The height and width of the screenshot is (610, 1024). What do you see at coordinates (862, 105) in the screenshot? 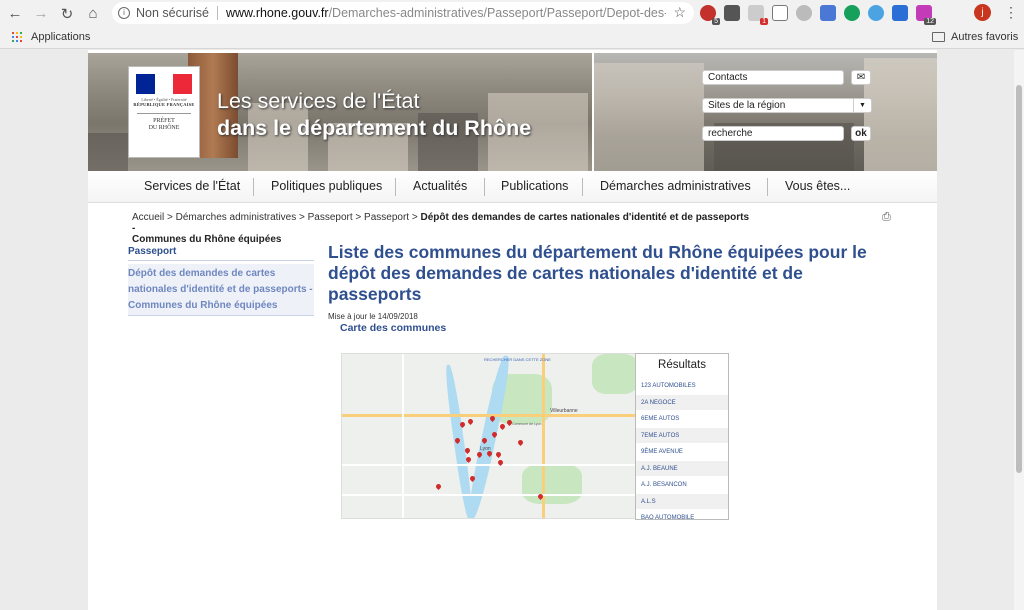
I see `chevron-down-icon: ▼` at bounding box center [862, 105].